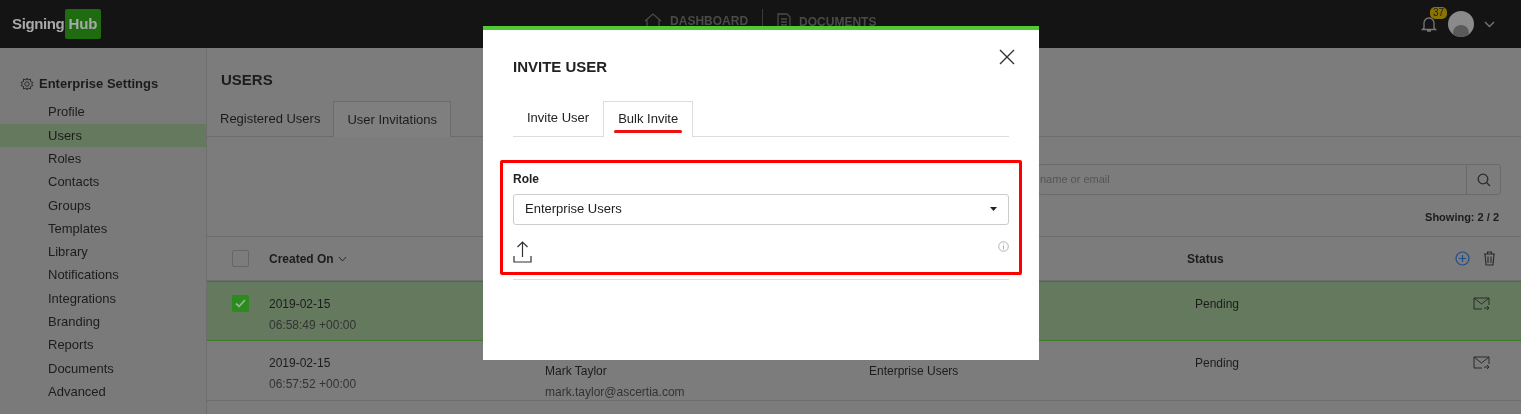 The width and height of the screenshot is (1521, 414). What do you see at coordinates (56, 24) in the screenshot?
I see `logo: Signing Hub` at bounding box center [56, 24].